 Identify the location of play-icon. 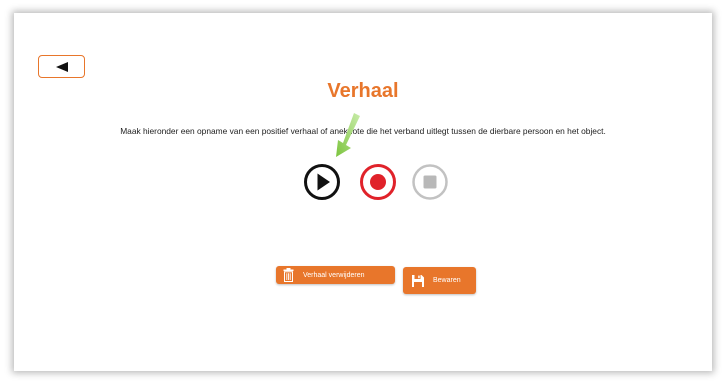
(322, 182).